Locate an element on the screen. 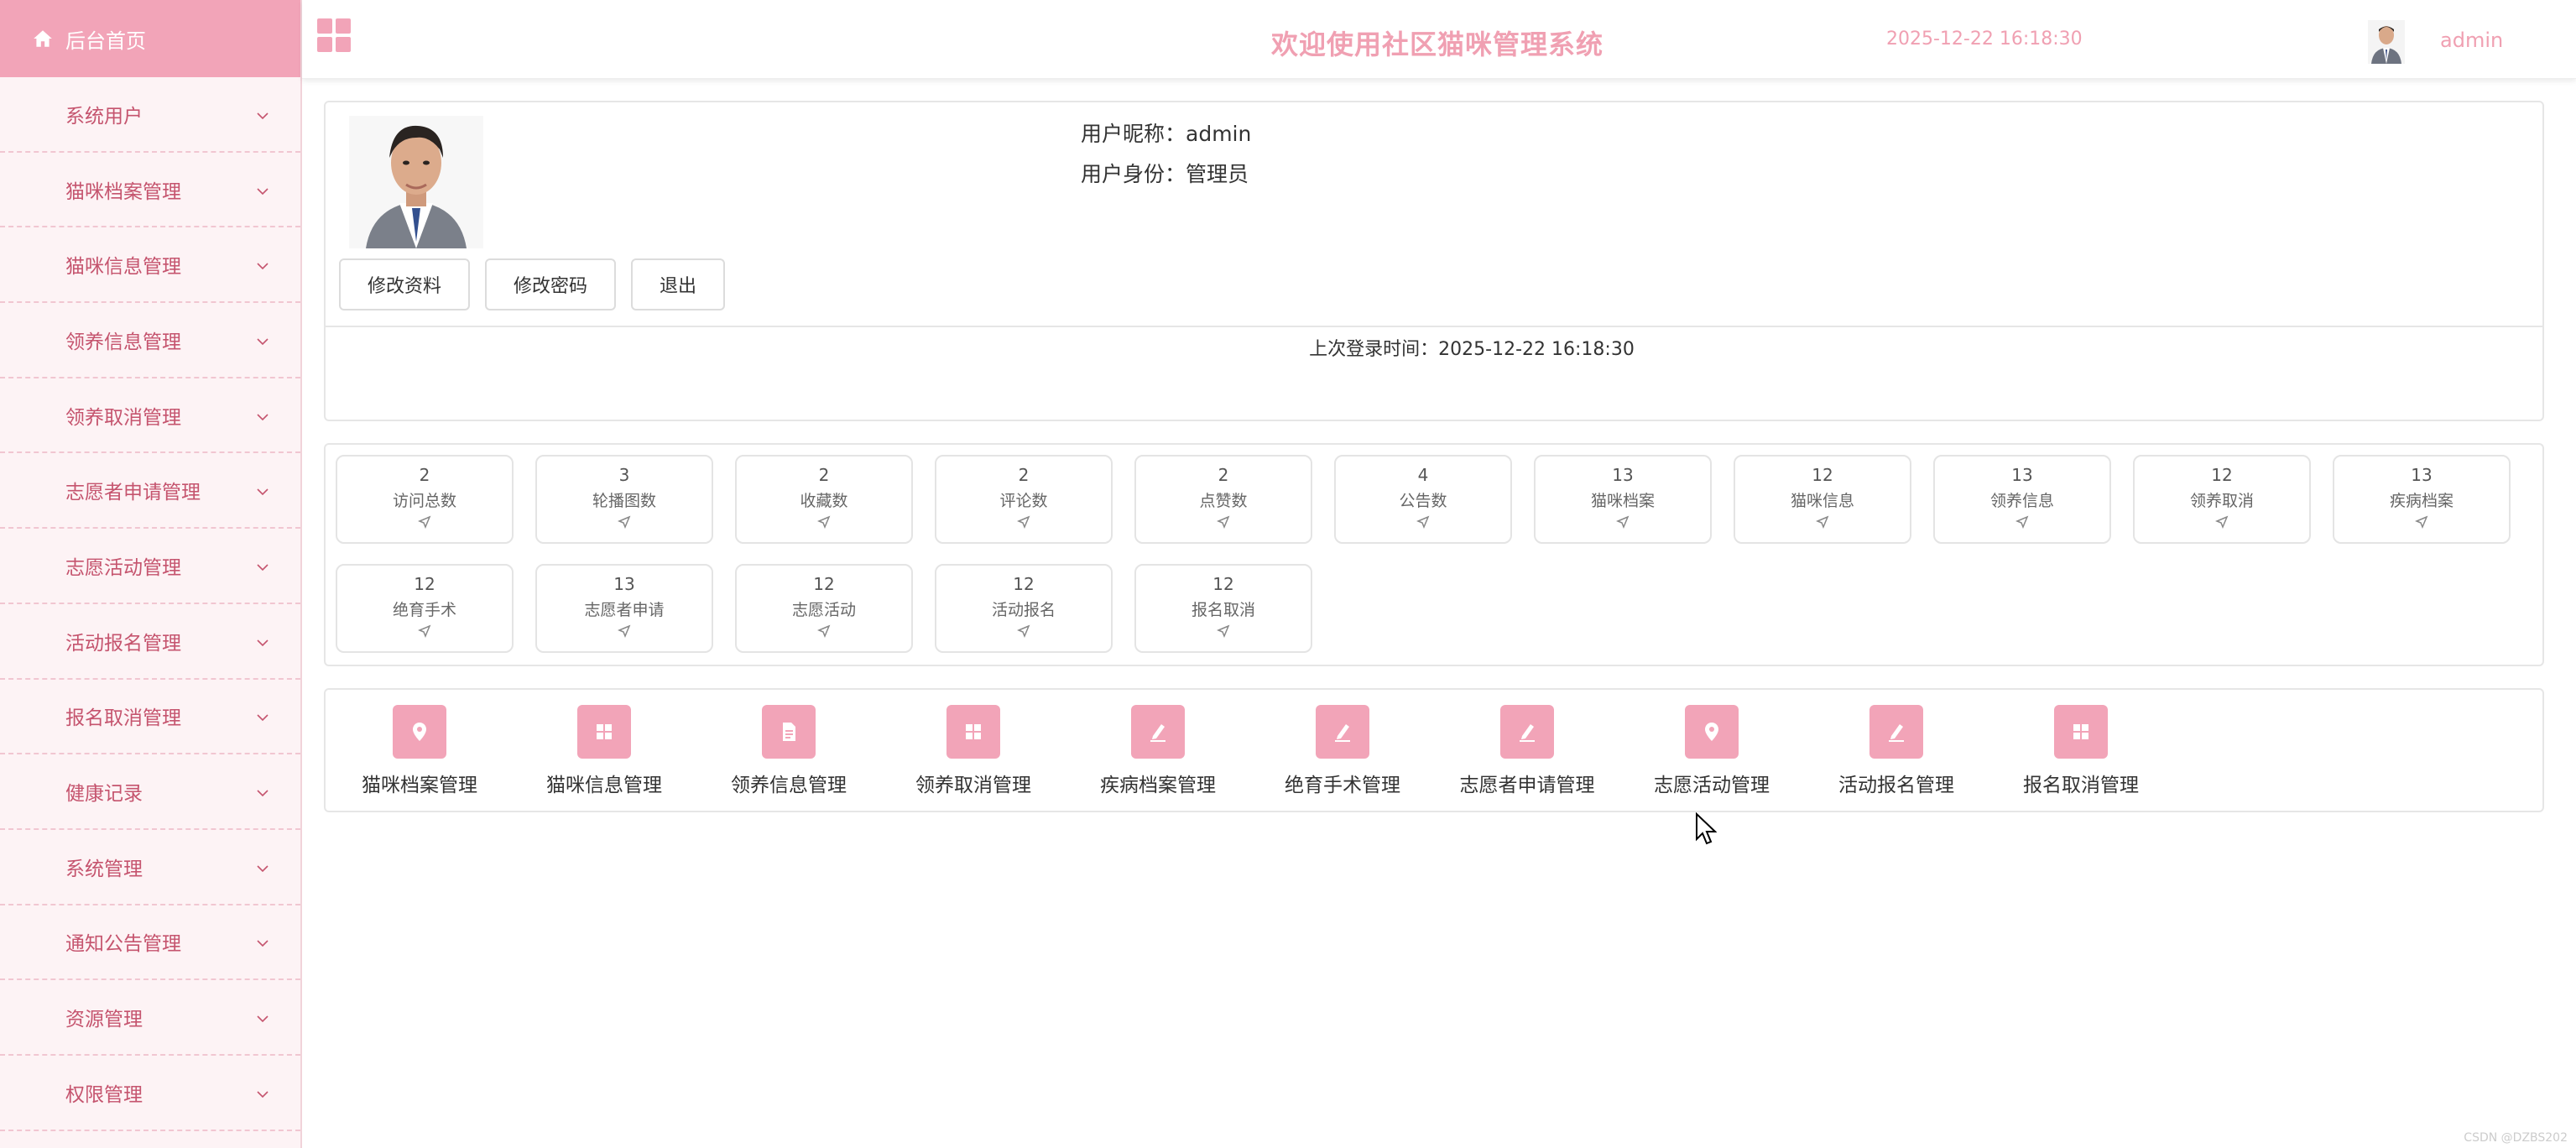 This screenshot has width=2576, height=1148. stat-card: 12 猫咪信息 is located at coordinates (1822, 499).